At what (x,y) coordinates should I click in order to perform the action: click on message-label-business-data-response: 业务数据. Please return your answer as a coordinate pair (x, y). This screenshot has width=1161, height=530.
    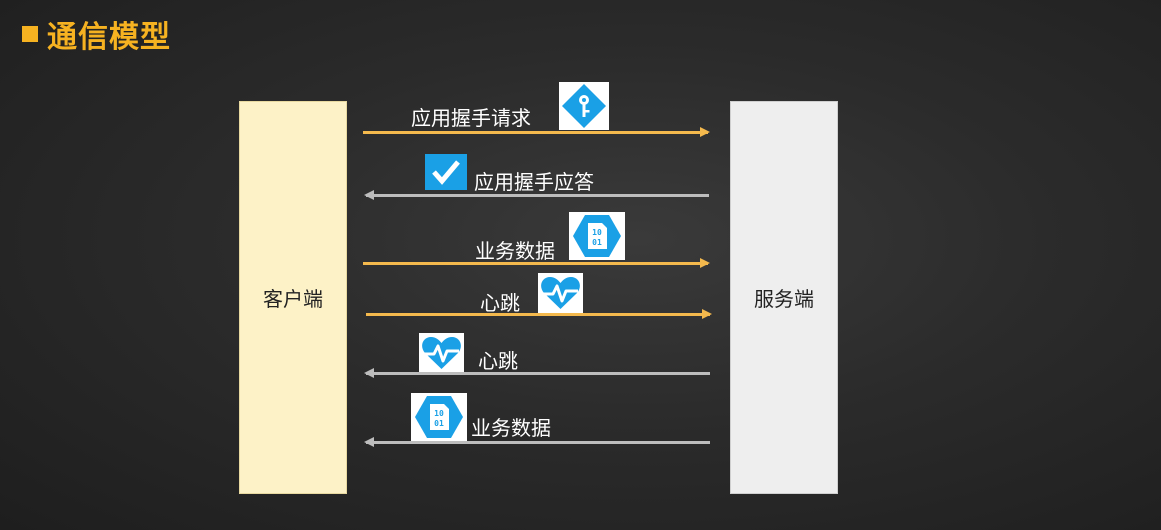
    Looking at the image, I should click on (511, 428).